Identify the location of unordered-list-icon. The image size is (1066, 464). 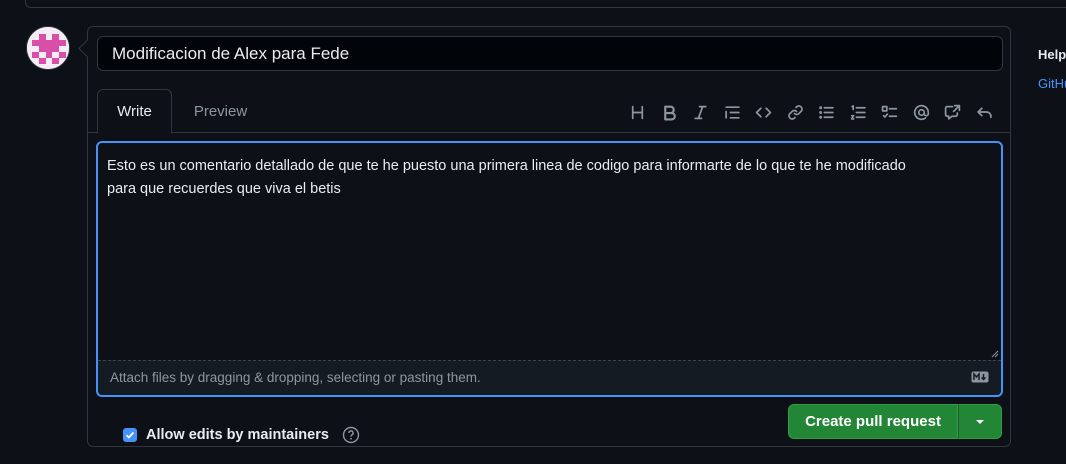
(827, 112).